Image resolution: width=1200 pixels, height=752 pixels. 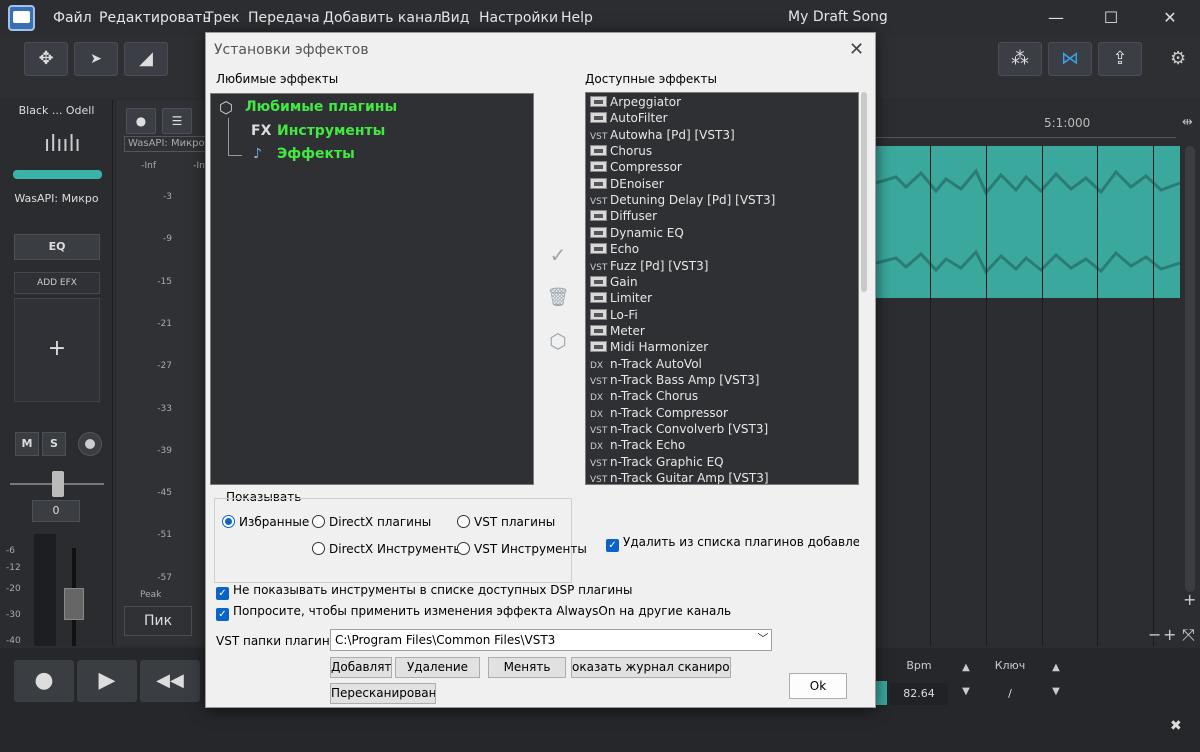 What do you see at coordinates (387, 549) in the screenshot?
I see `radio-dx-instruments: DirectX Инструменты` at bounding box center [387, 549].